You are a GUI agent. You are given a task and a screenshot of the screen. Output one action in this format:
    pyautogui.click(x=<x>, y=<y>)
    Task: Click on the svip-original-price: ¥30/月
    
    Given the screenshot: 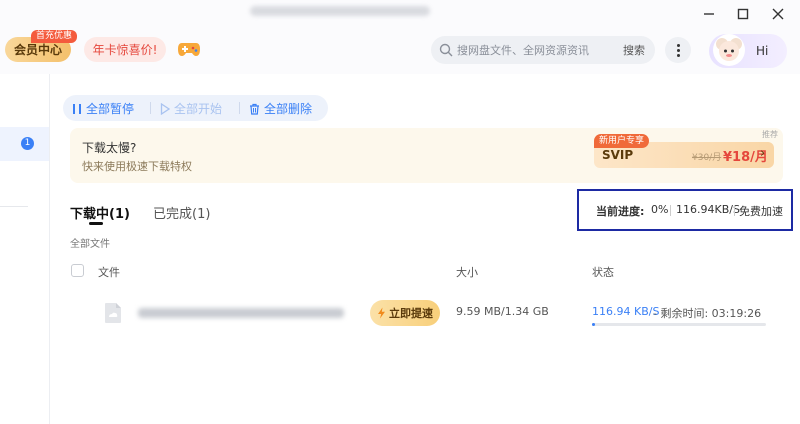 What is the action you would take?
    pyautogui.click(x=707, y=158)
    